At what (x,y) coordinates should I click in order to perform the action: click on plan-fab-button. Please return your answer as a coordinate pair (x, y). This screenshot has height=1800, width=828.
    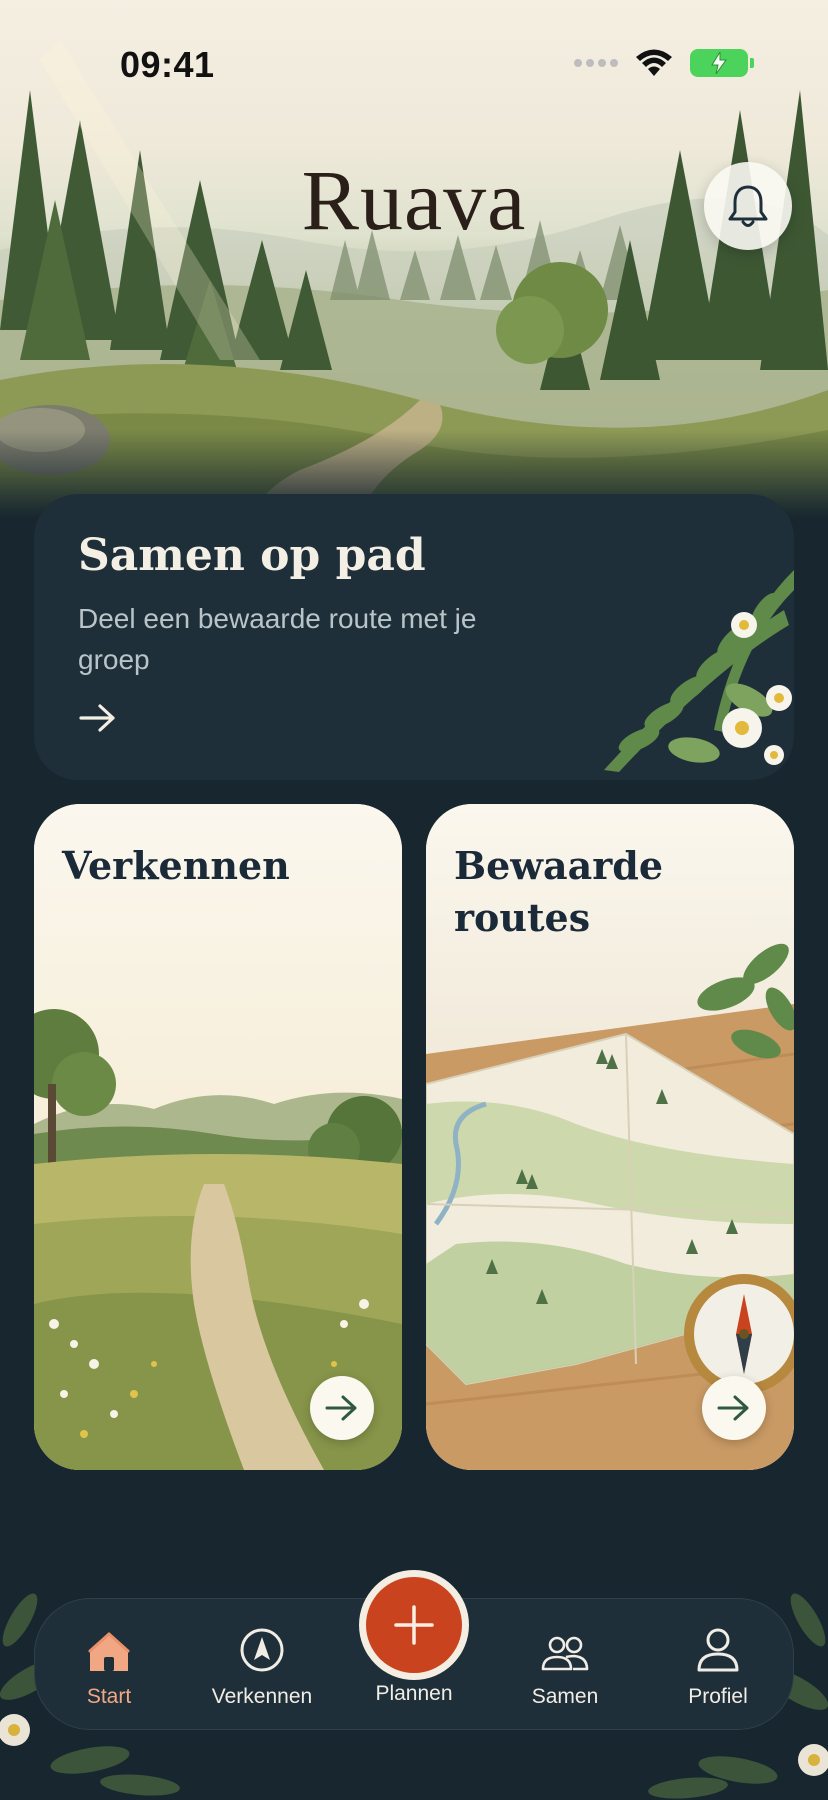
    Looking at the image, I should click on (414, 1625).